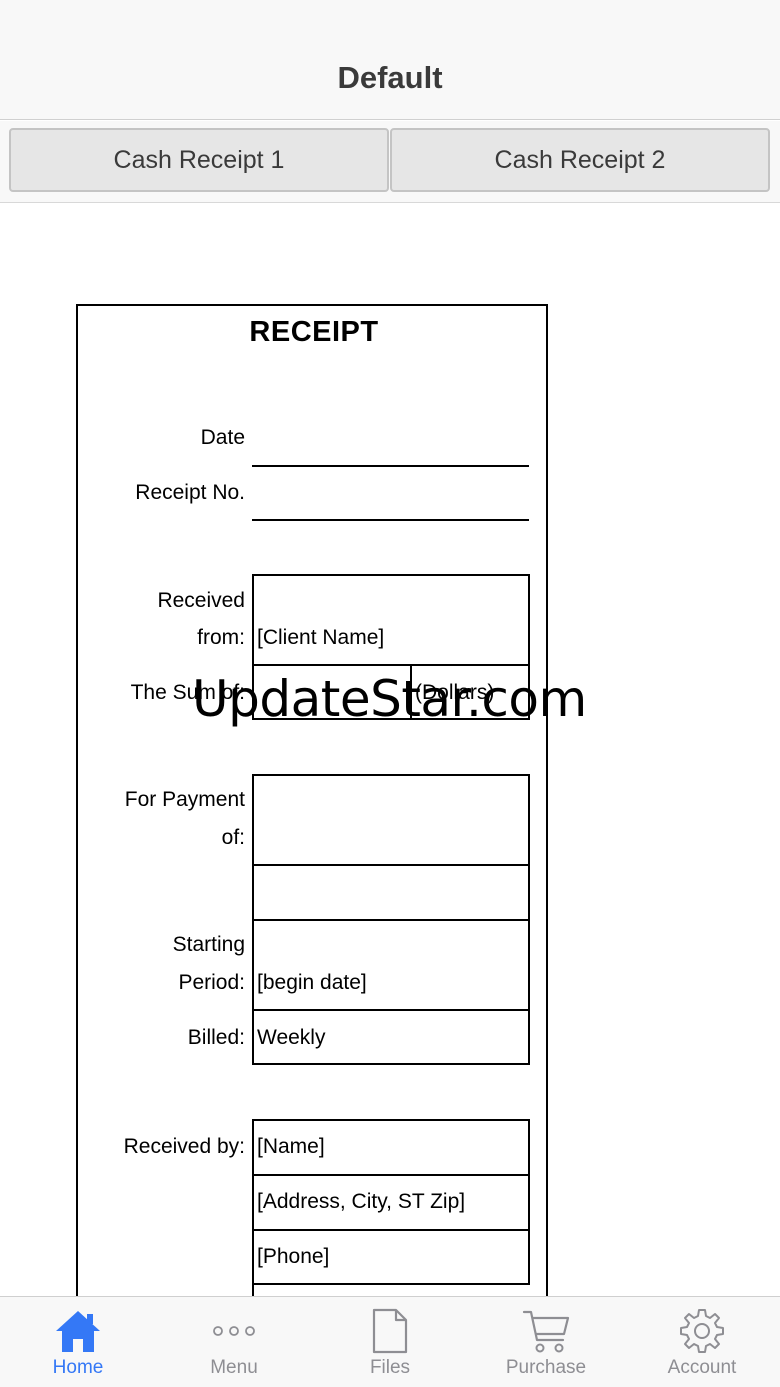  I want to click on date-line, so click(390, 466).